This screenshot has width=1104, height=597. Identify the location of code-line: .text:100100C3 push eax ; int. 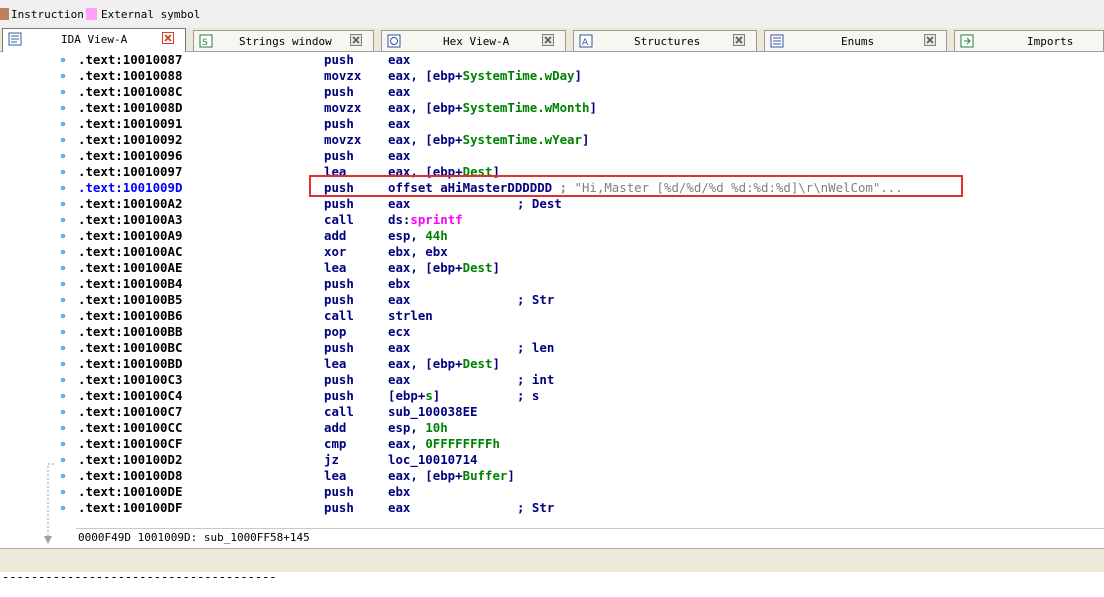
(590, 380).